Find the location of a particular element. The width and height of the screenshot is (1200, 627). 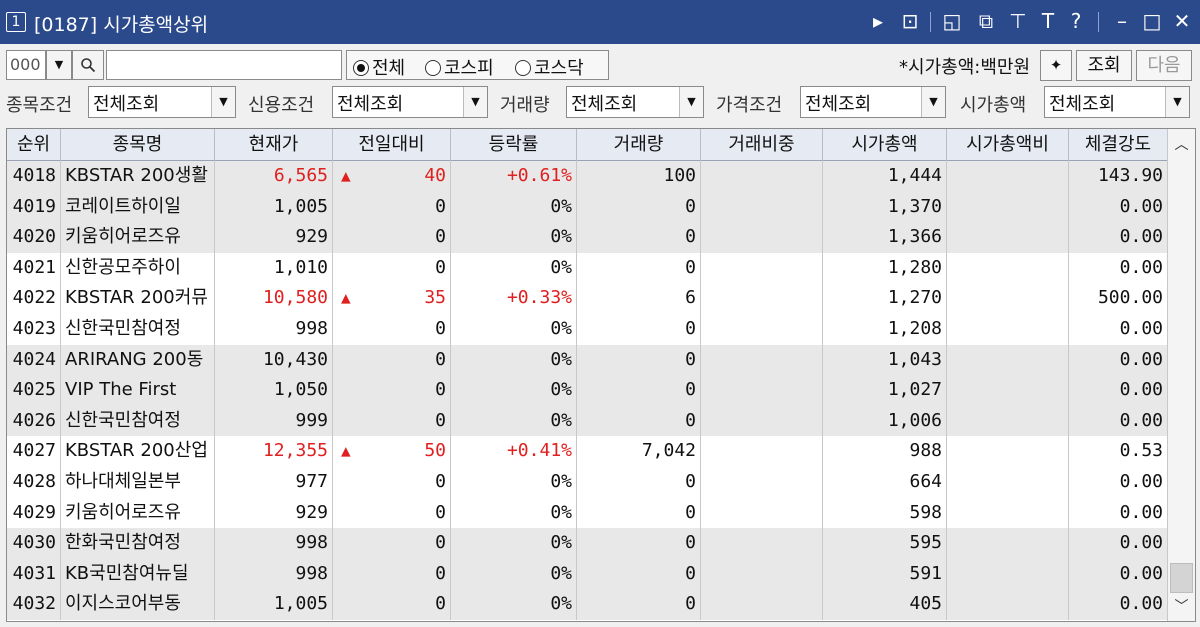

cell-price: 977 is located at coordinates (274, 482).